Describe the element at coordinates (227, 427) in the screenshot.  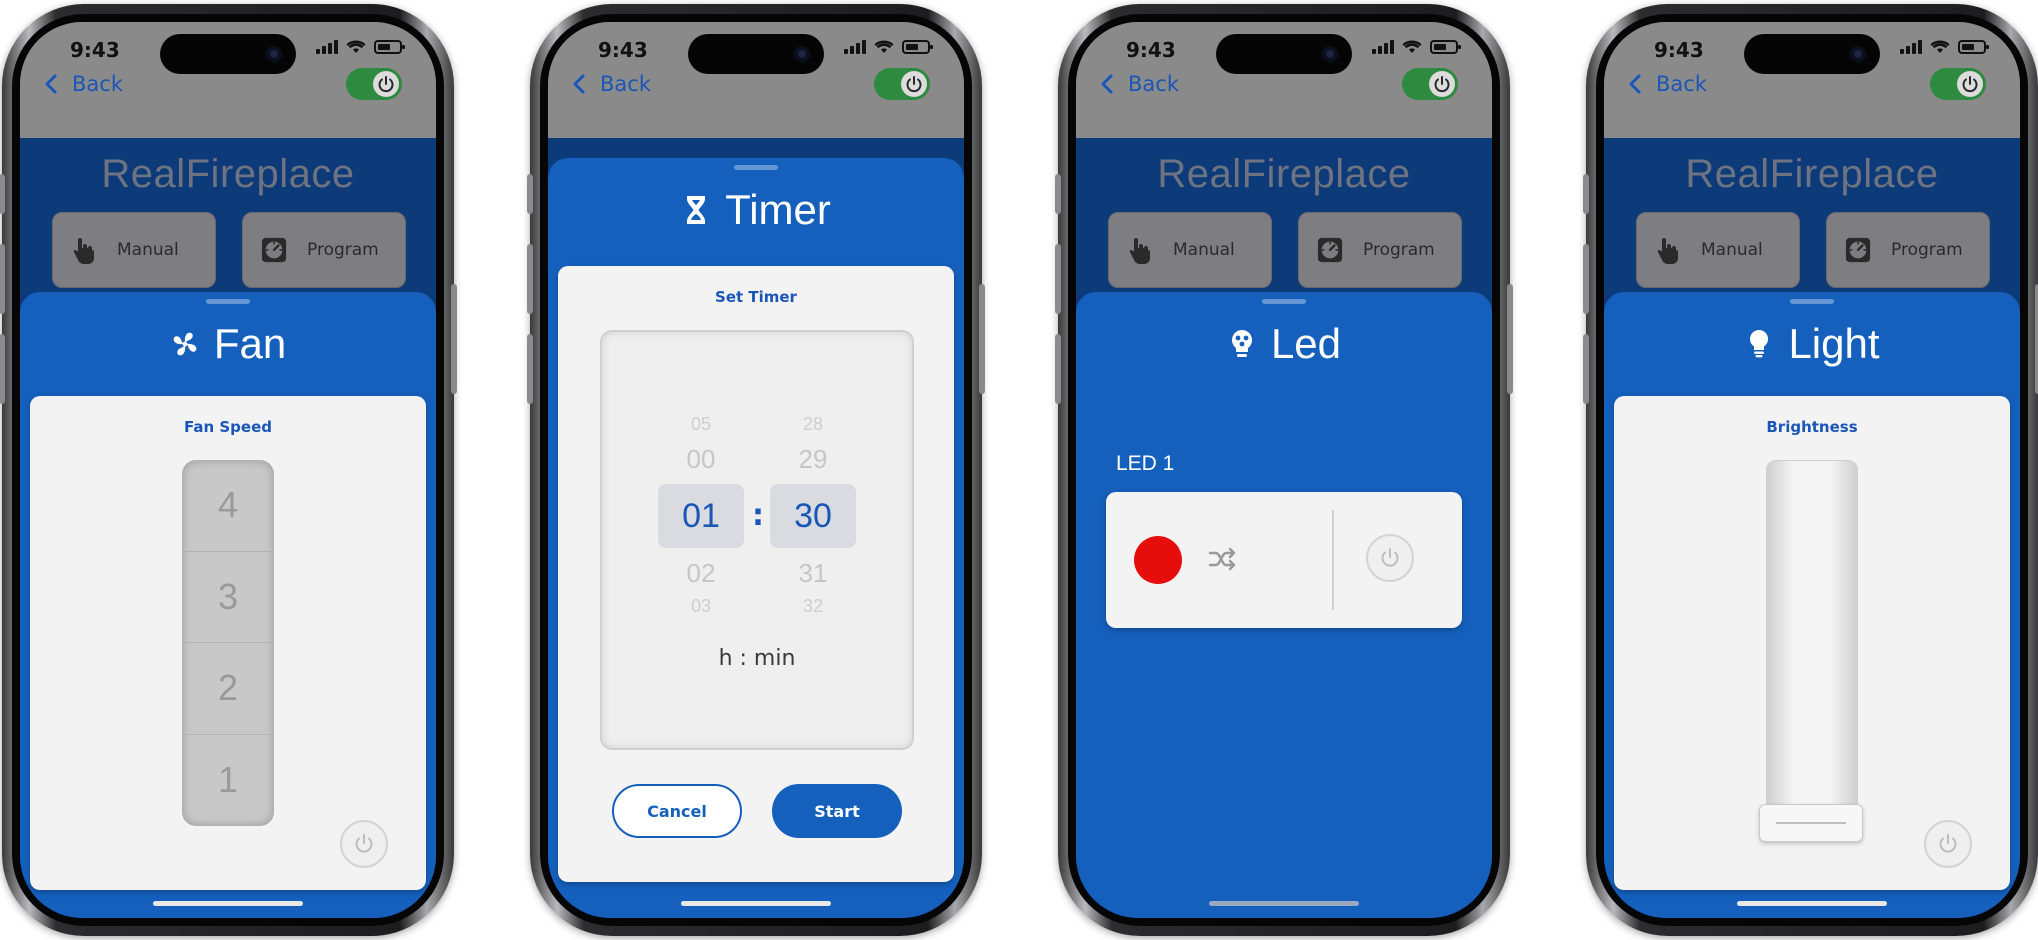
I see `fan-speed-label: Fan Speed` at that location.